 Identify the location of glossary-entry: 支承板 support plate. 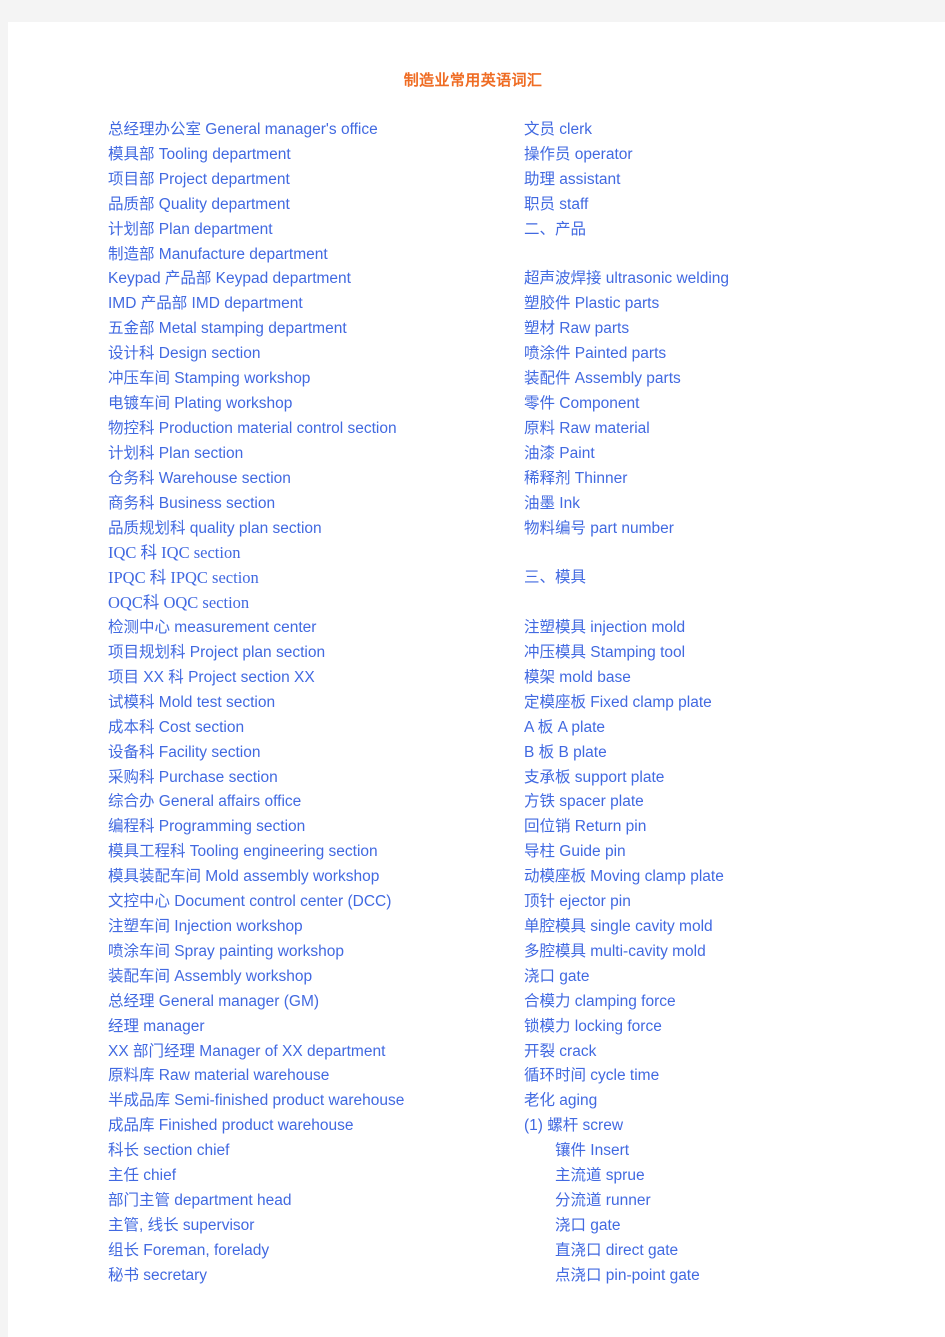
(594, 777).